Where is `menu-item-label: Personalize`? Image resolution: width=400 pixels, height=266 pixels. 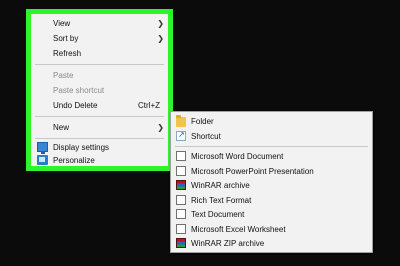 menu-item-label: Personalize is located at coordinates (74, 160).